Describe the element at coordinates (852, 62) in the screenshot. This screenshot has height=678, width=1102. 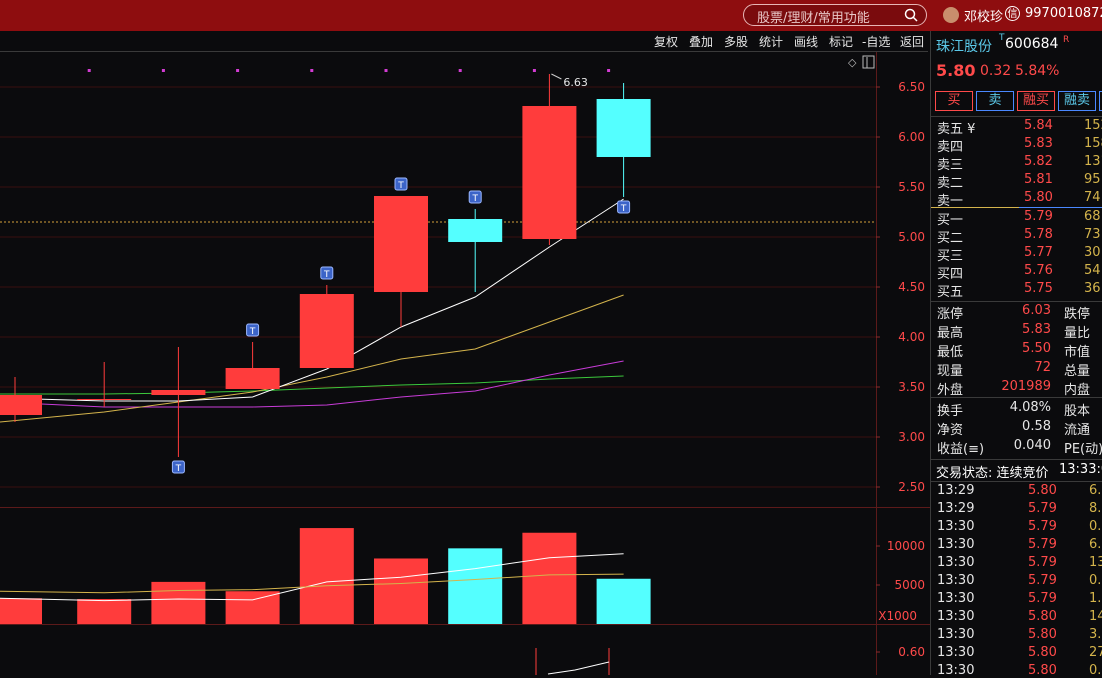
I see `diamond-icon: ◇` at that location.